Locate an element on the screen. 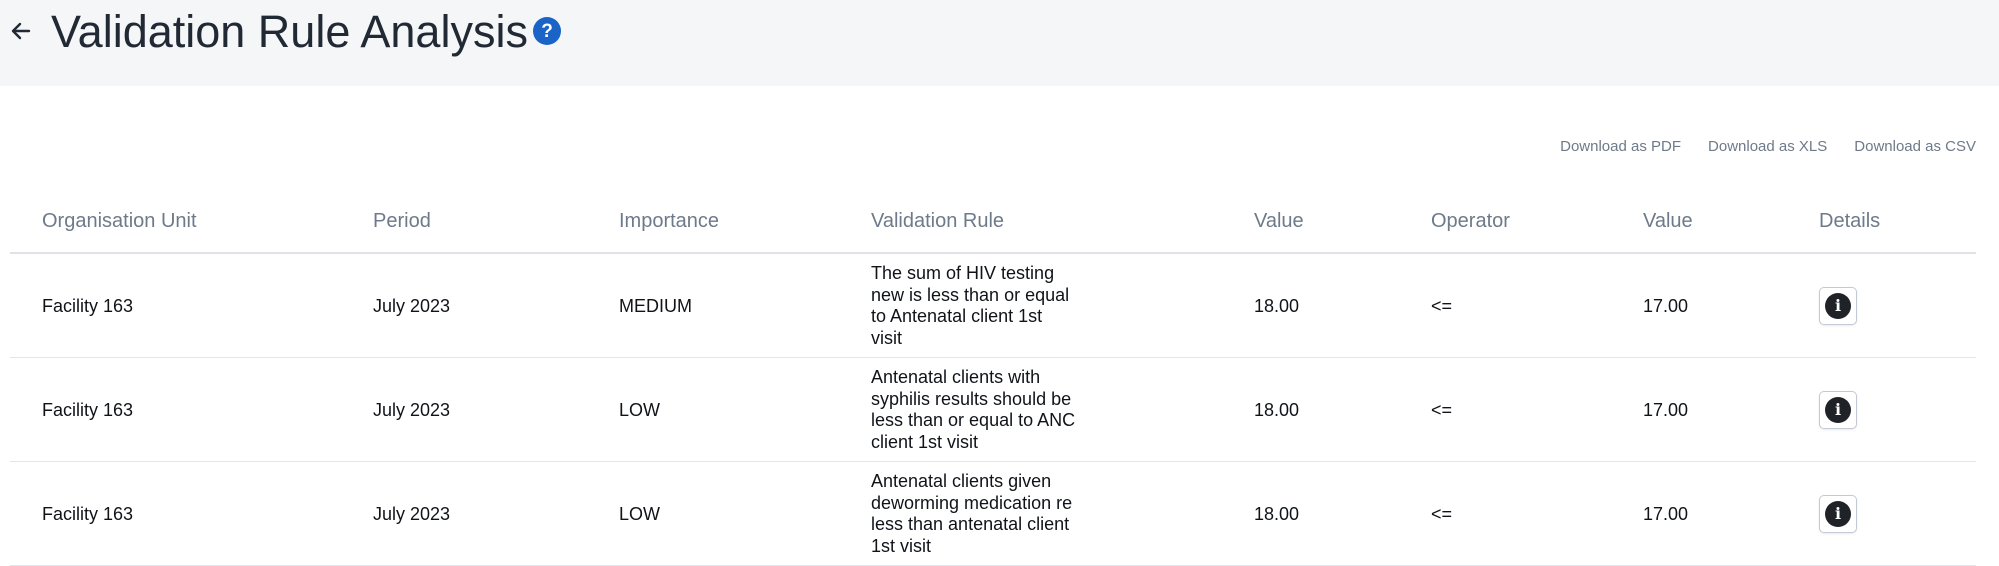  arrow-left-icon is located at coordinates (21, 31).